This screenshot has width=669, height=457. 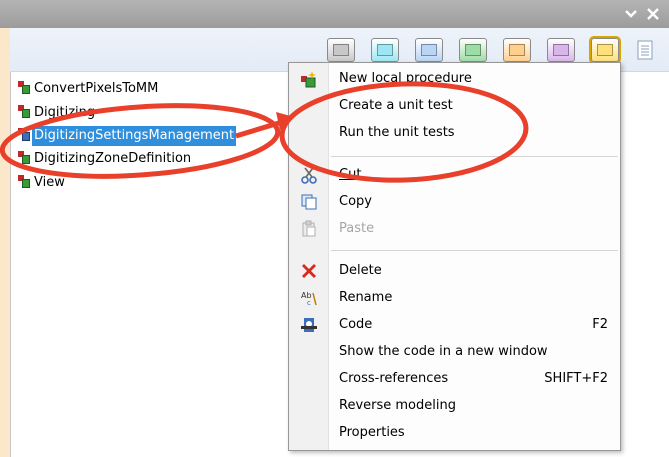 I want to click on close-icon, so click(x=653, y=14).